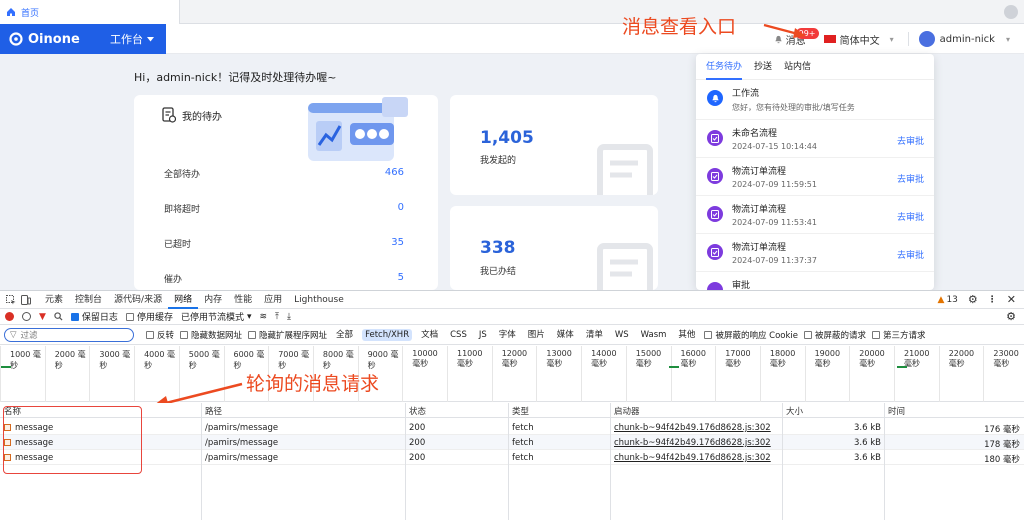 This screenshot has height=520, width=1024. What do you see at coordinates (815, 177) in the screenshot?
I see `notification-item: 物流订单流程 2024-07-09 11:59:51 去审批` at bounding box center [815, 177].